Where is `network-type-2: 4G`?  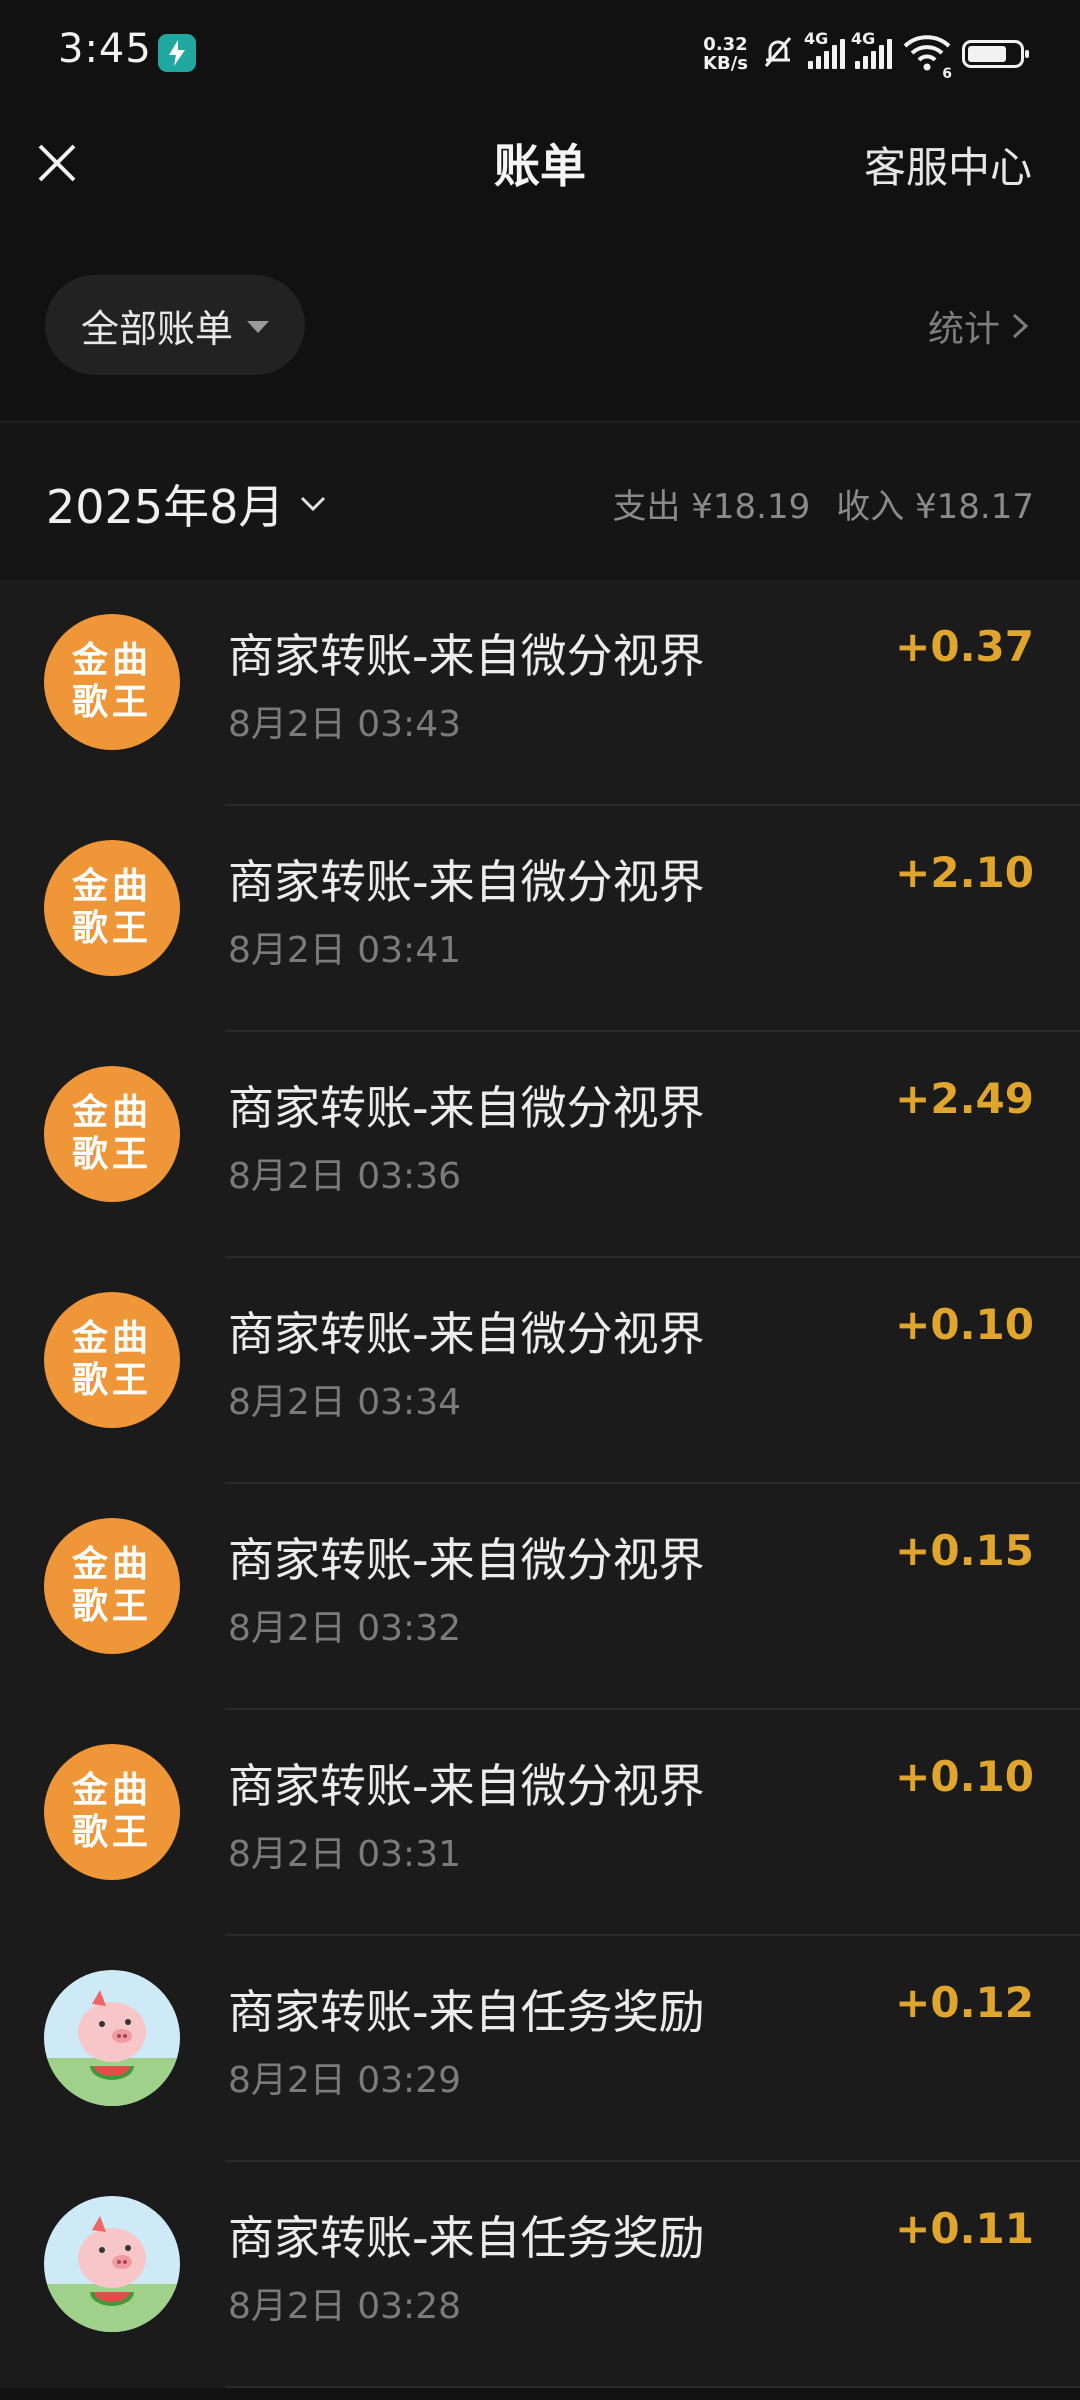 network-type-2: 4G is located at coordinates (863, 38).